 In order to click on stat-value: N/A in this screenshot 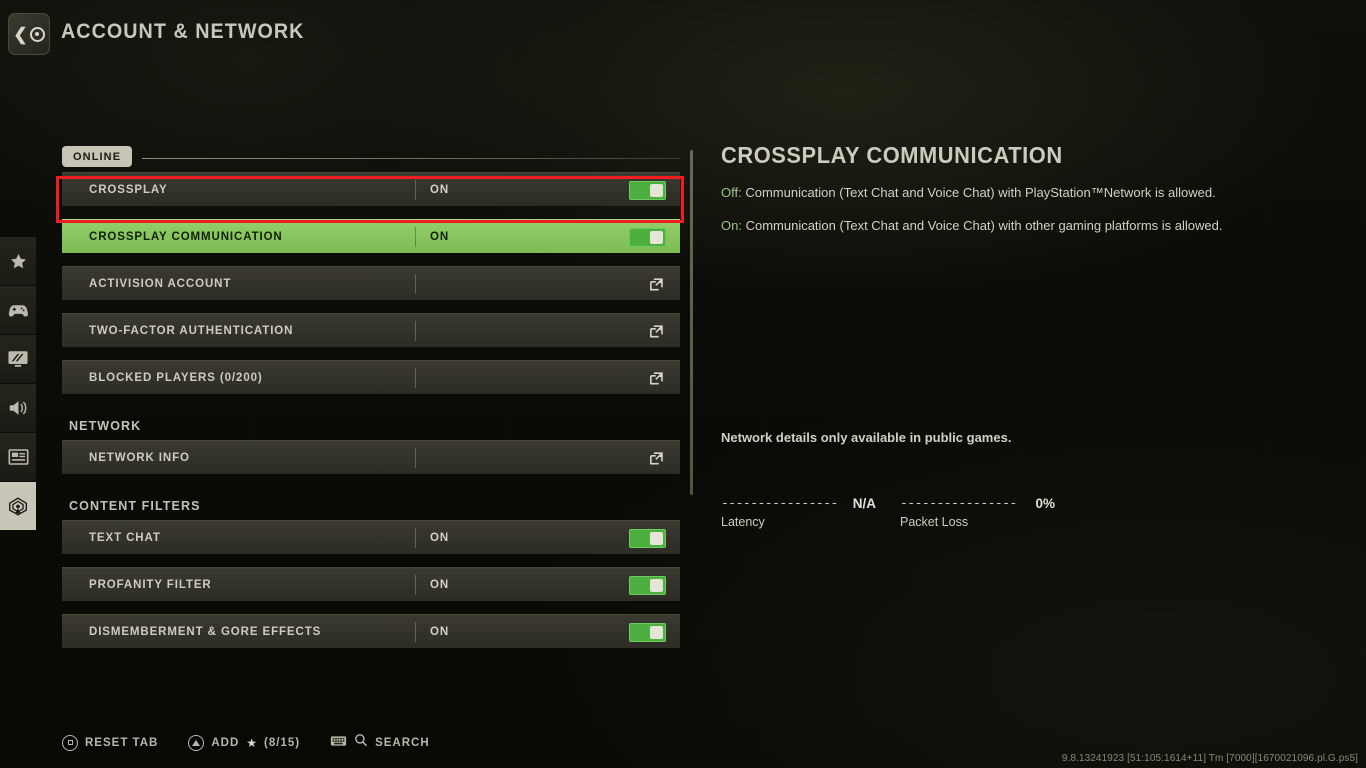, I will do `click(864, 503)`.